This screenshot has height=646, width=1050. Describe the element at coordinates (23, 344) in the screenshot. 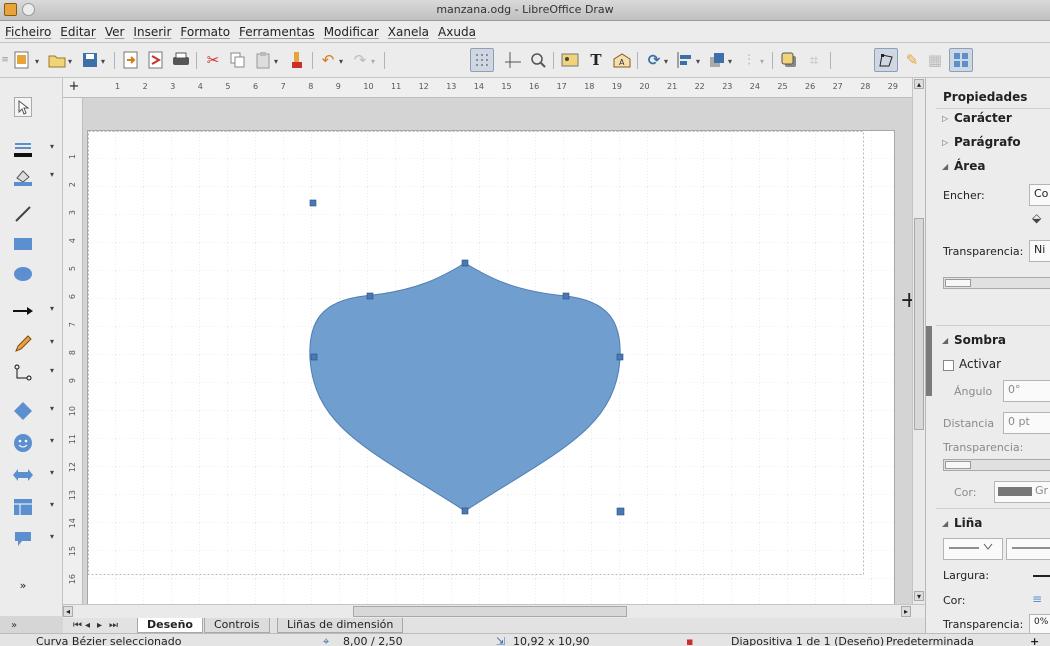

I see `curve-pencil-icon` at that location.